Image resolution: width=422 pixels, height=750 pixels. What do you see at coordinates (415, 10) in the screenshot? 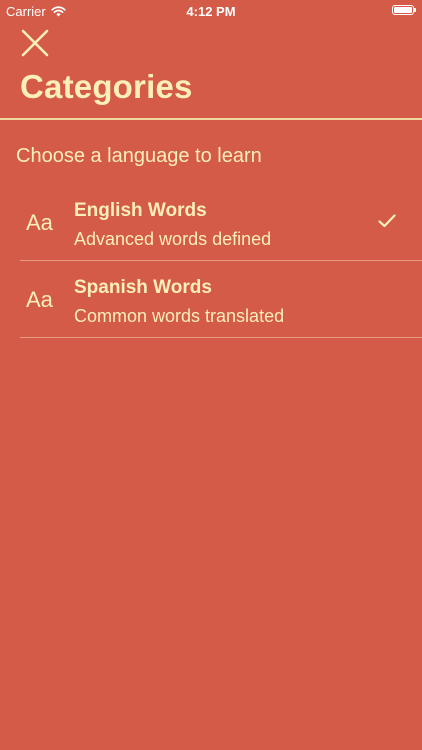
I see `battery-cap` at bounding box center [415, 10].